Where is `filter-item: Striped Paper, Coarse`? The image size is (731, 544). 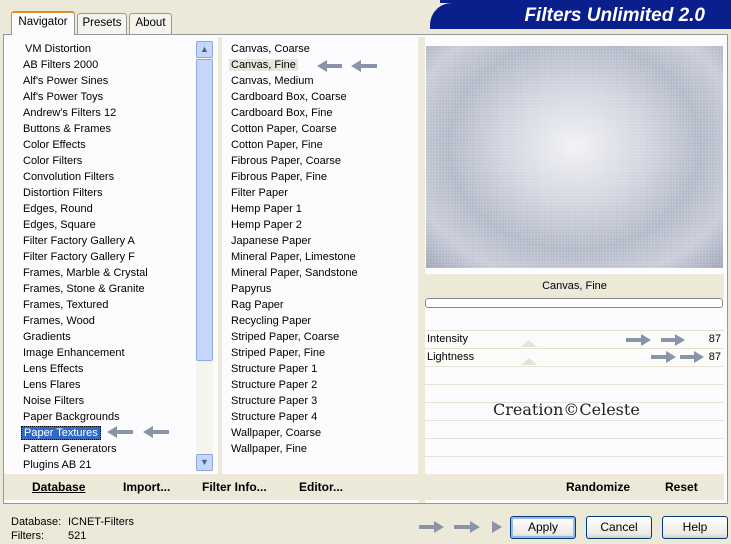
filter-item: Striped Paper, Coarse is located at coordinates (294, 337).